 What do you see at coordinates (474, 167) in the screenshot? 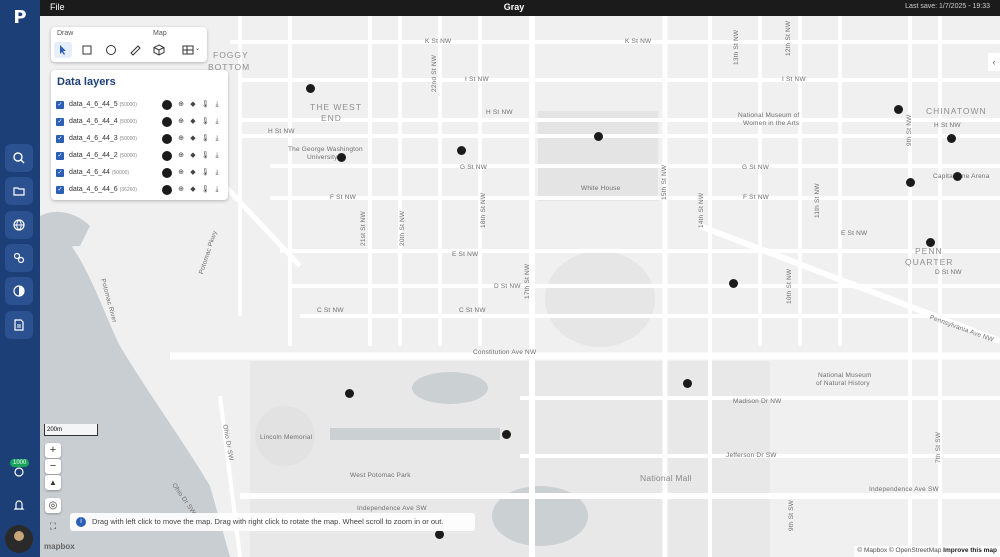
I see `label-gst1: G St NW` at bounding box center [474, 167].